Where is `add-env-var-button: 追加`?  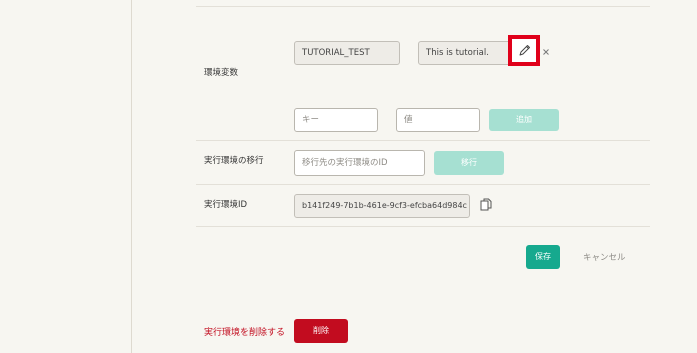
add-env-var-button: 追加 is located at coordinates (524, 120).